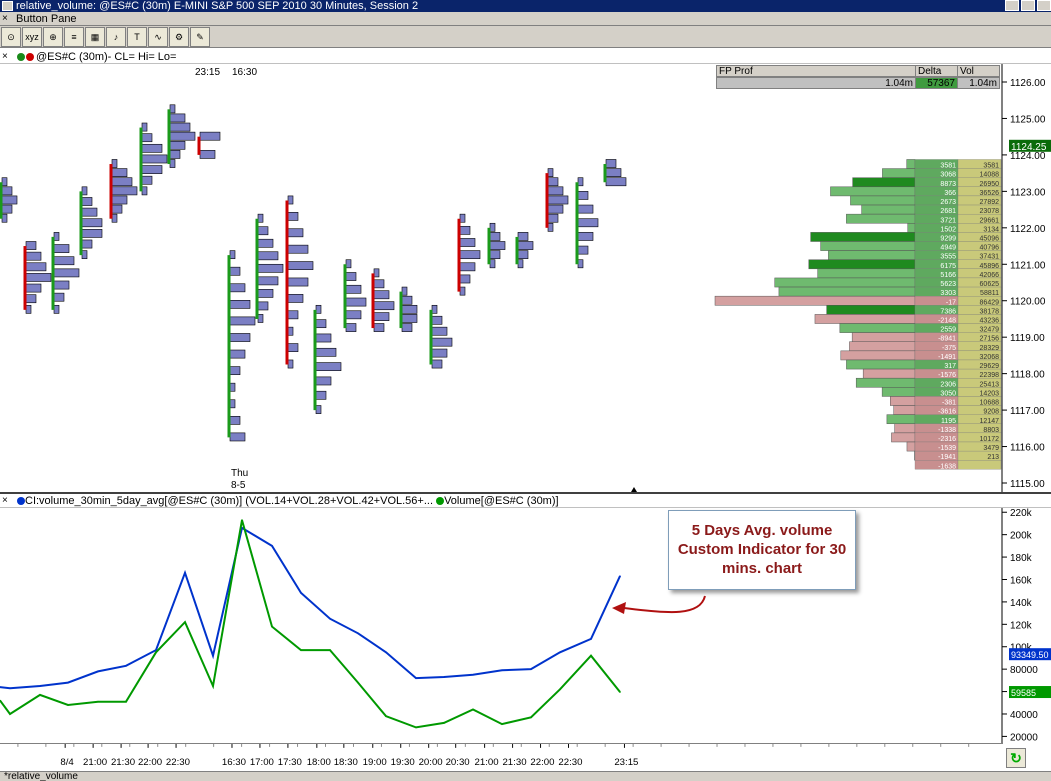  What do you see at coordinates (1044, 5) in the screenshot?
I see `close-window-button` at bounding box center [1044, 5].